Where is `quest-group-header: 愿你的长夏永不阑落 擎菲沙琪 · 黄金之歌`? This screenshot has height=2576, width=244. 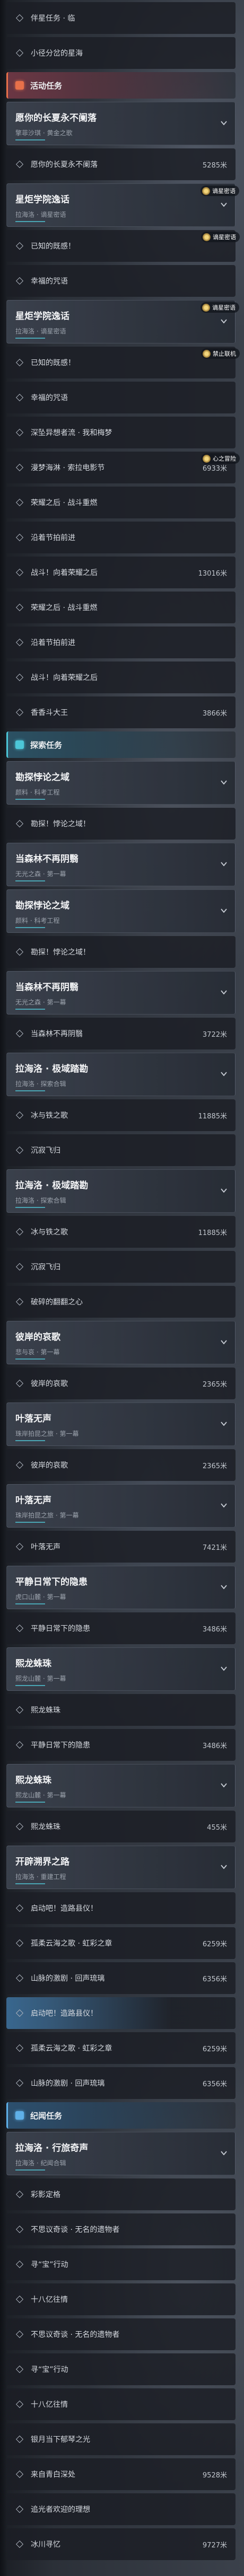 quest-group-header: 愿你的长夏永不阑落 擎菲沙琪 · 黄金之歌 is located at coordinates (121, 123).